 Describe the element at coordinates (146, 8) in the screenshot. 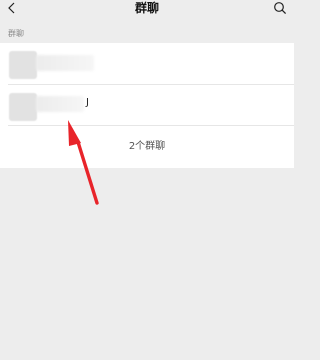

I see `page-title: 群聊` at that location.